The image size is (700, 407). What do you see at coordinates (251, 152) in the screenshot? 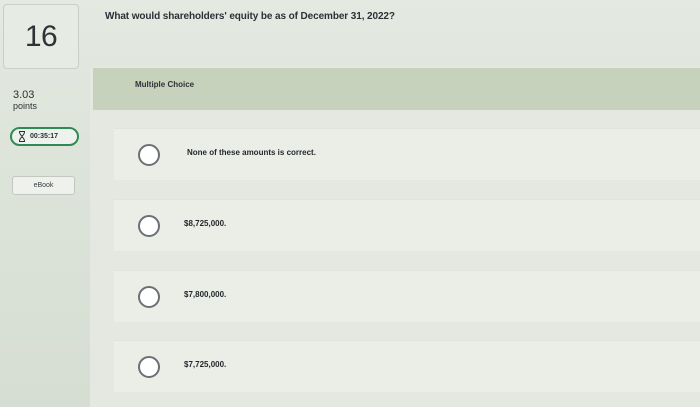
I see `choice-label: None of these amounts is correct.` at bounding box center [251, 152].